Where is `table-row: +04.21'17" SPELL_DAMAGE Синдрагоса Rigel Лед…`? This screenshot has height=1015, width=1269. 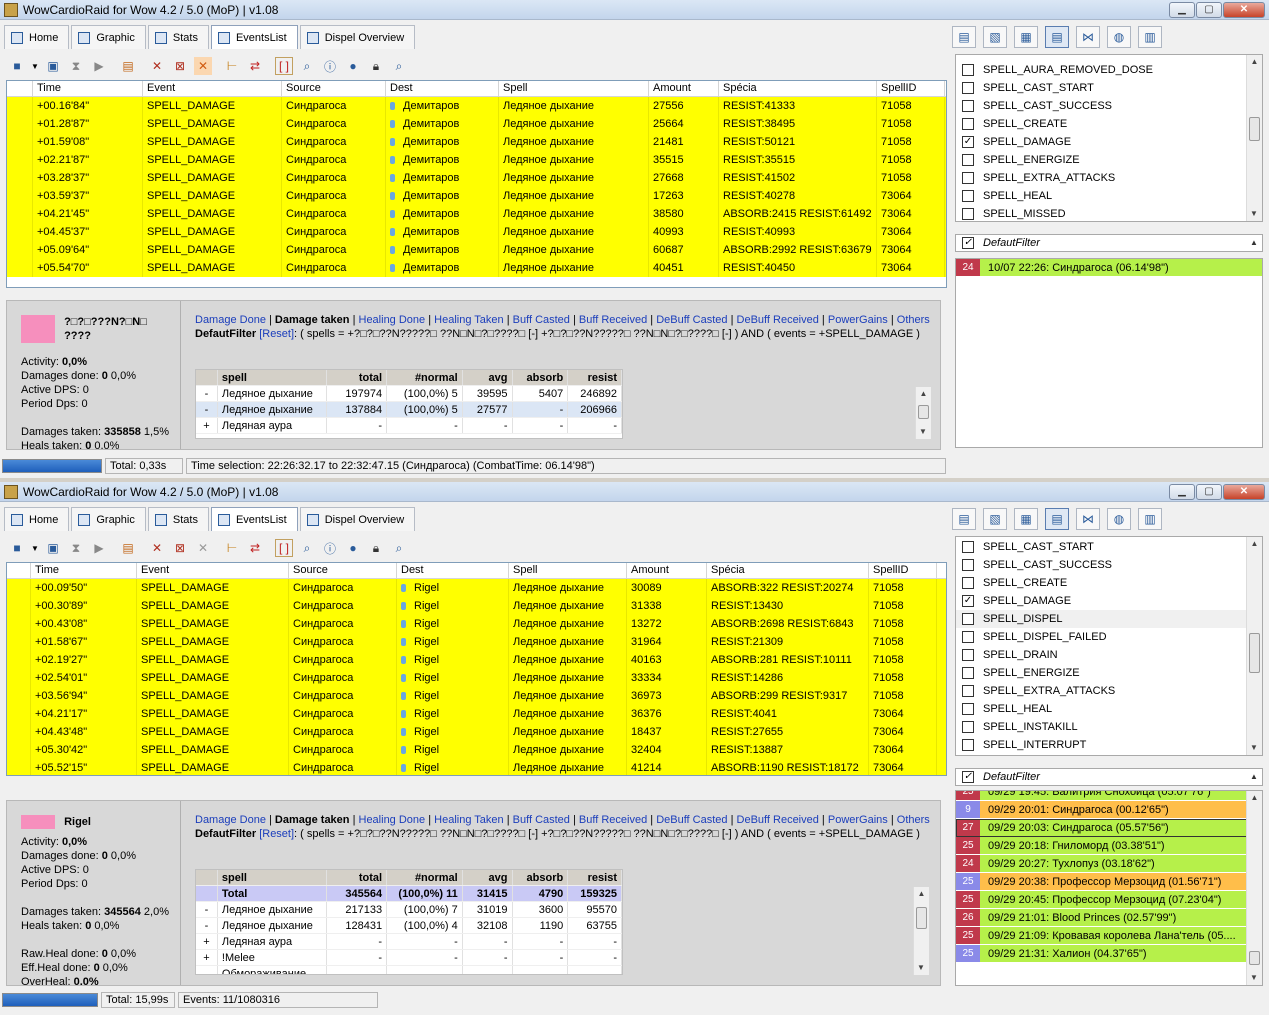
table-row: +04.21'17" SPELL_DAMAGE Синдрагоса Rigel Лед… is located at coordinates (476, 714).